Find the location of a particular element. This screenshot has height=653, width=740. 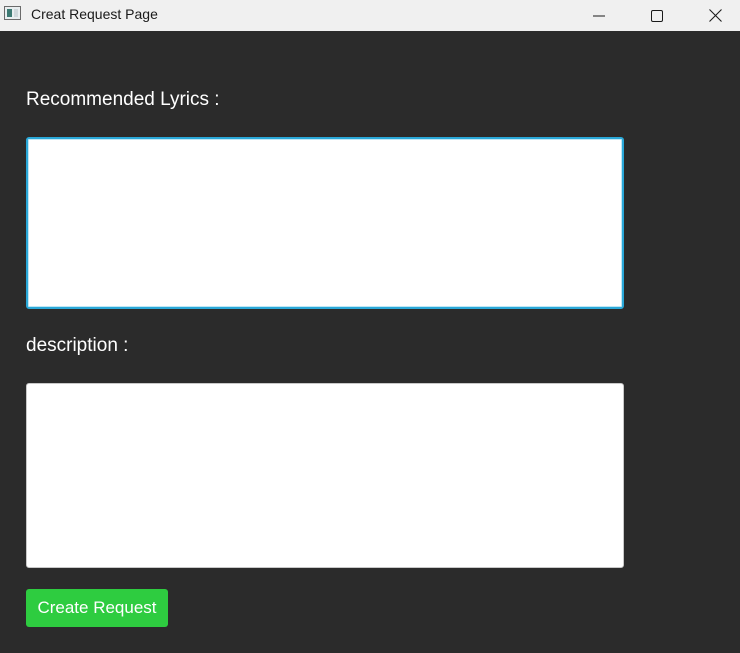

window-title: Creat Request Page is located at coordinates (94, 14).